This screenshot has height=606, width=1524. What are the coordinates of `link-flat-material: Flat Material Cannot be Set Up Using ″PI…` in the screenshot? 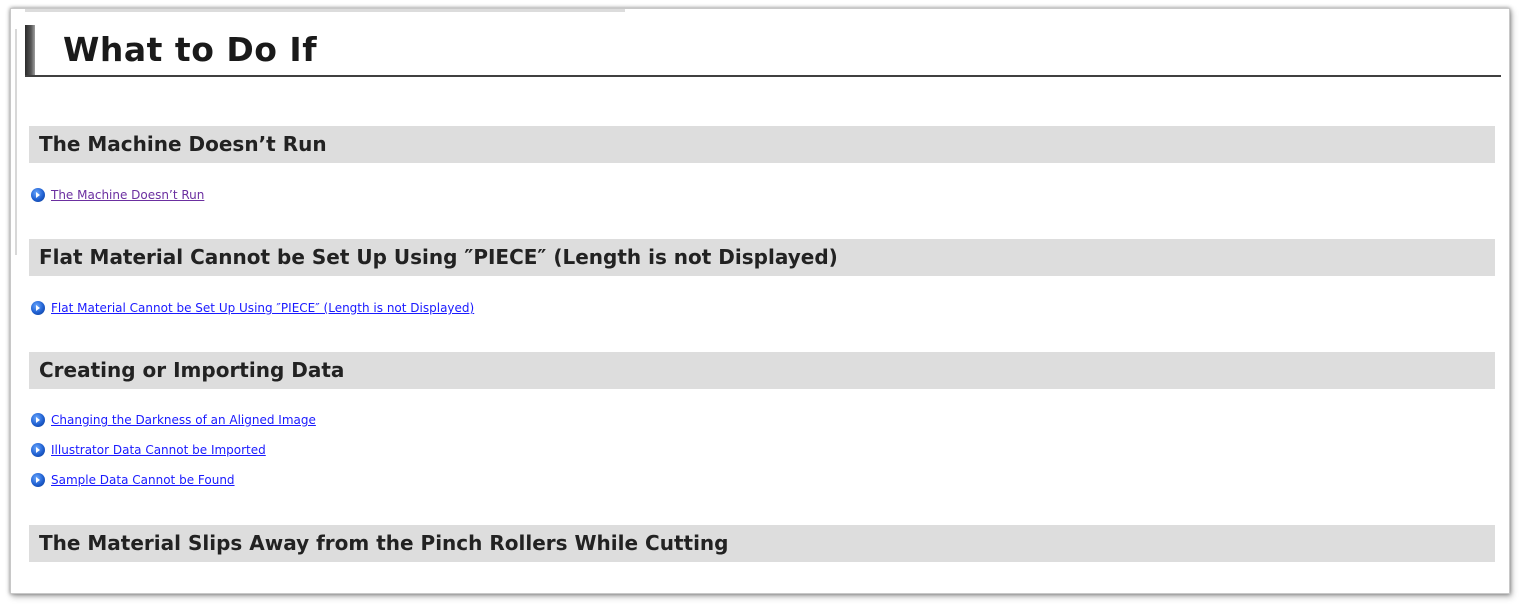 It's located at (262, 308).